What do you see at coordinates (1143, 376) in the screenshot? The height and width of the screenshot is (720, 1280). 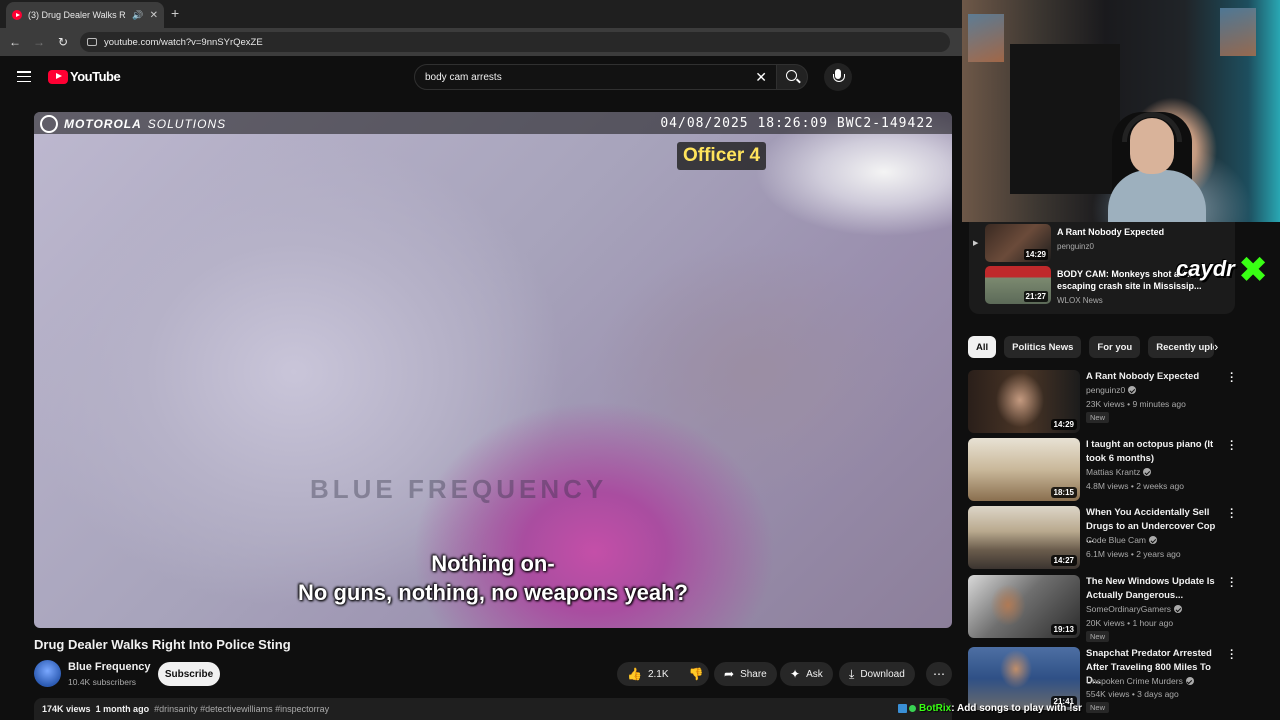 I see `video-title-link: A Rant Nobody Expected` at bounding box center [1143, 376].